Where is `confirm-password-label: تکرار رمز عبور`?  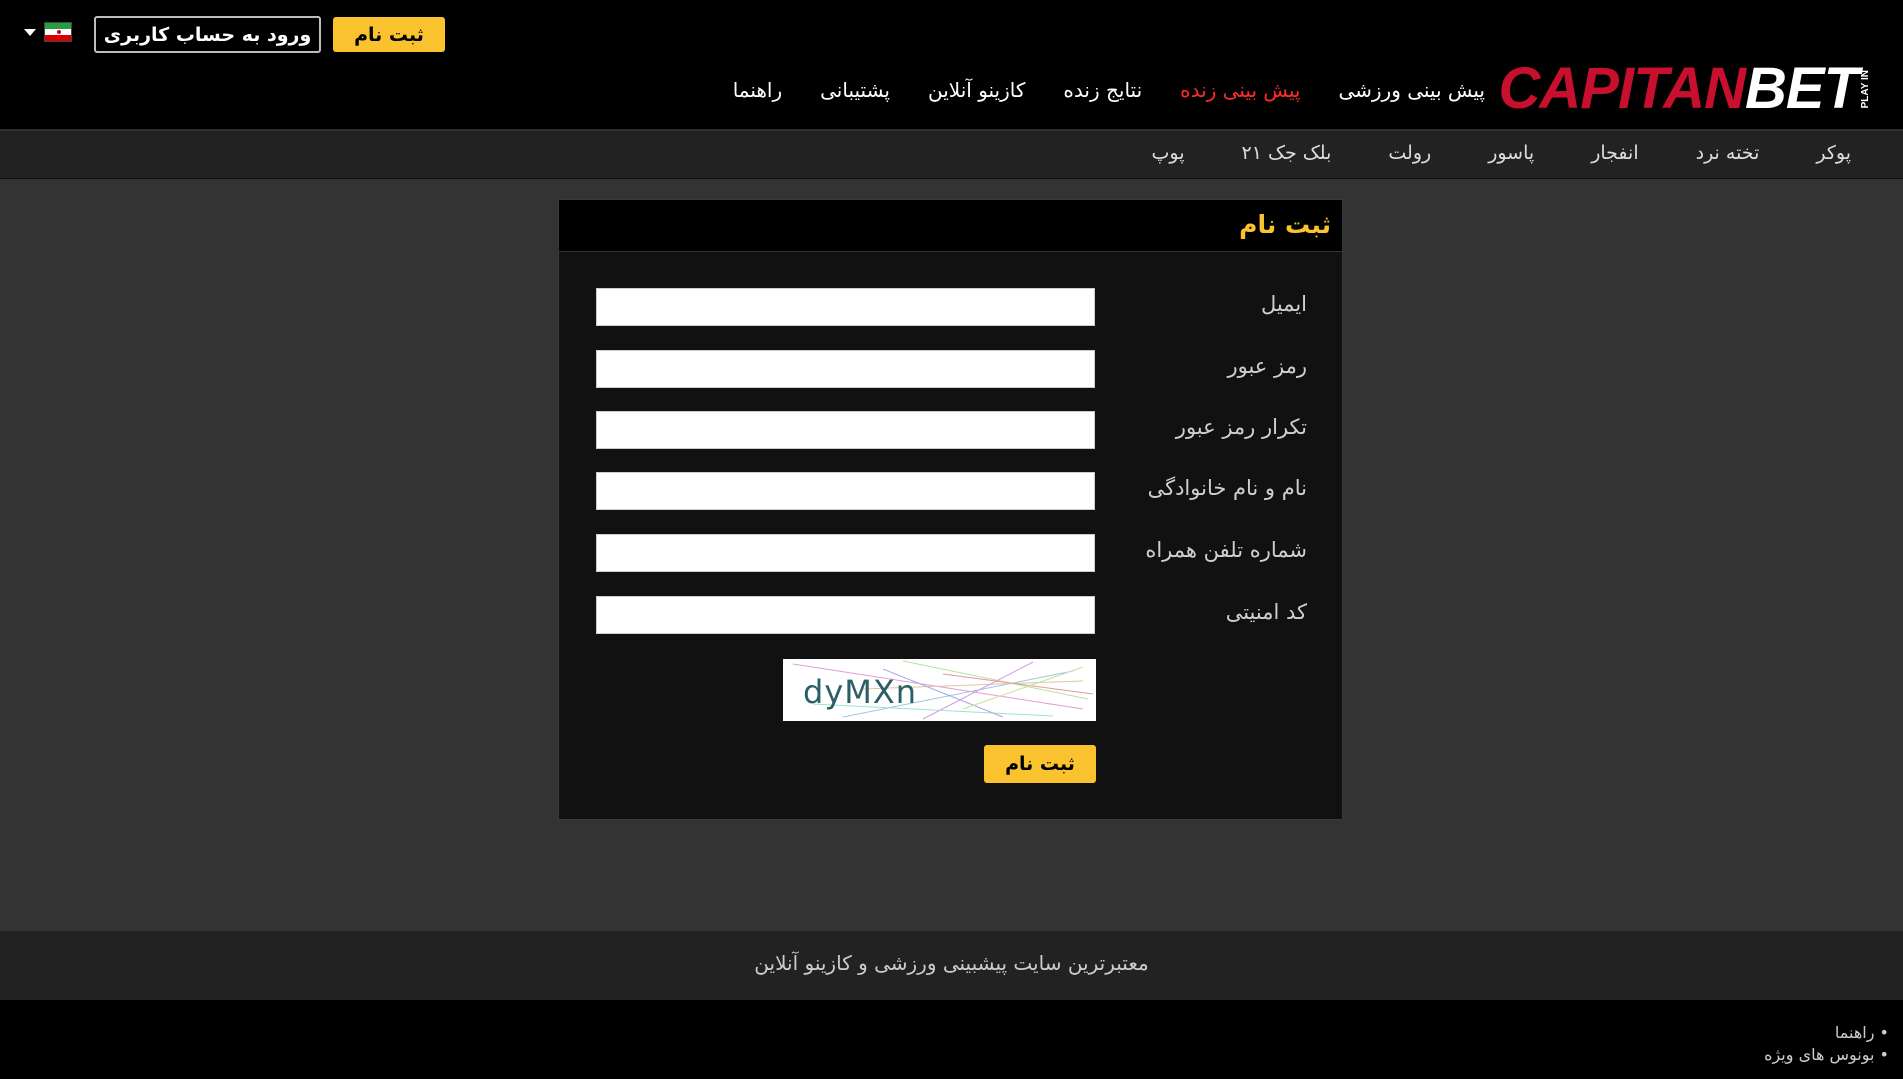 confirm-password-label: تکرار رمز عبور is located at coordinates (1241, 427).